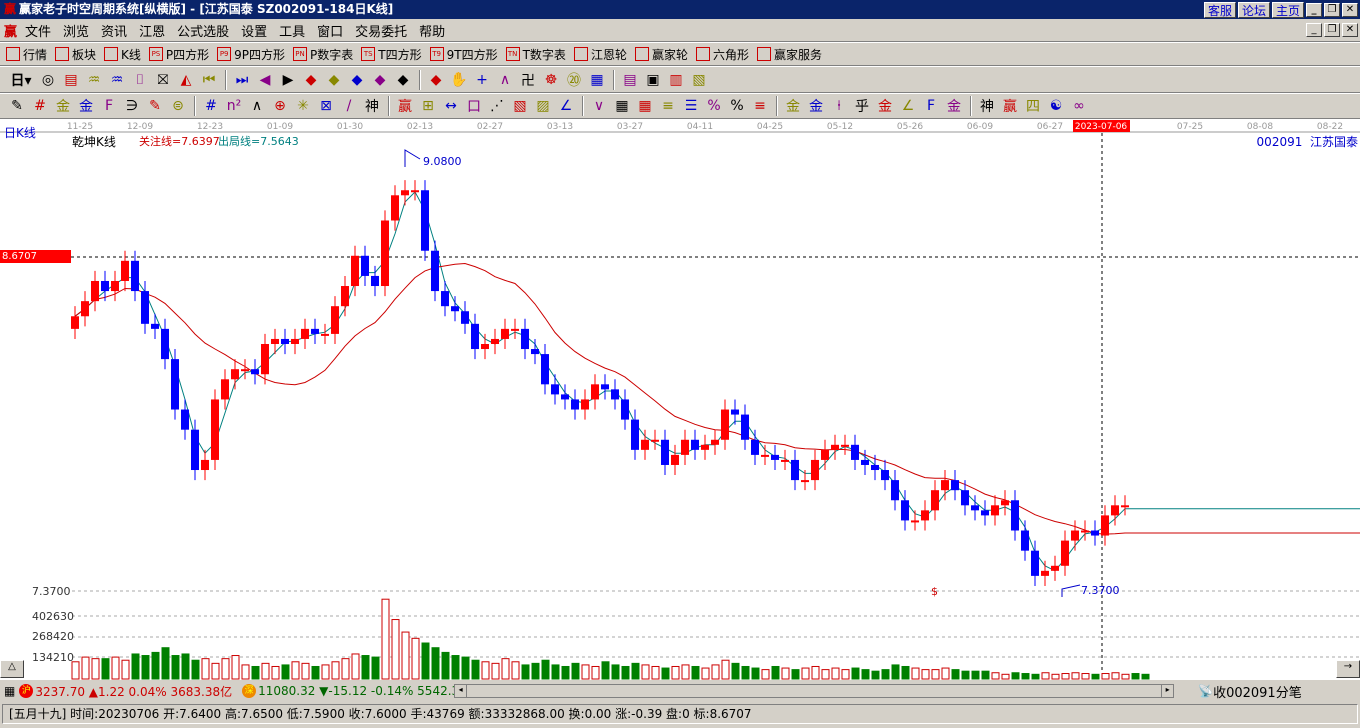 This screenshot has height=728, width=1360. Describe the element at coordinates (76, 30) in the screenshot. I see `menu-browse: 浏览` at that location.